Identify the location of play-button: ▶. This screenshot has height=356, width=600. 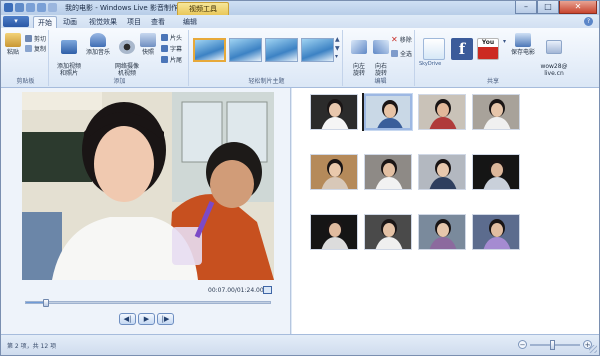
(146, 319).